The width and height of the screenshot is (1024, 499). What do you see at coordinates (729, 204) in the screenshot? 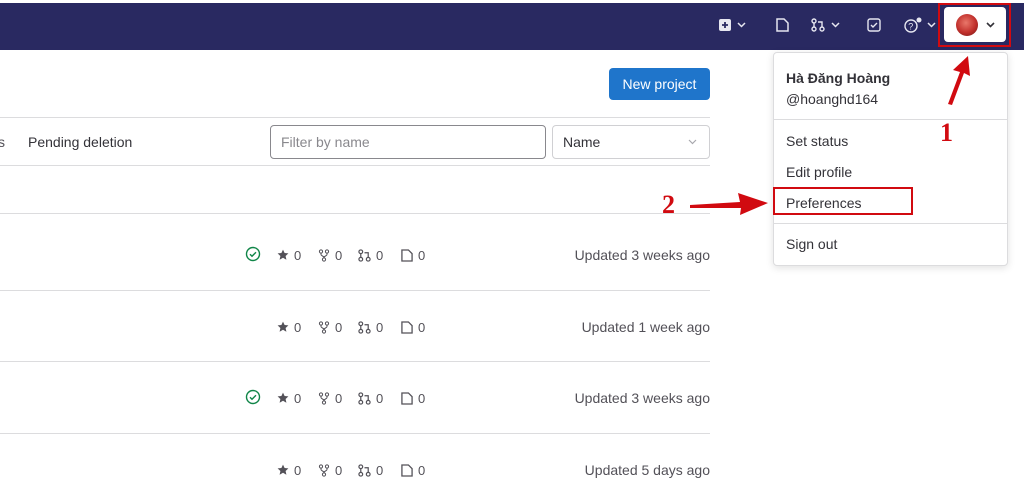
I see `annotation-arrow-right` at bounding box center [729, 204].